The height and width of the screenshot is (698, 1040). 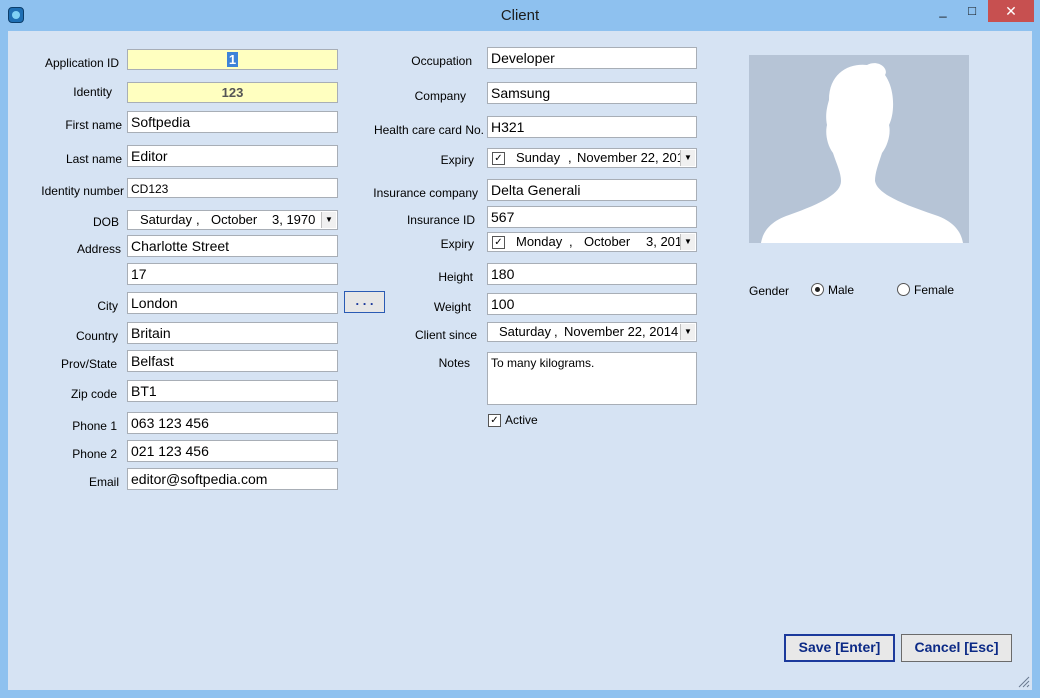 I want to click on client-since-date: November 22, 2014, so click(x=621, y=331).